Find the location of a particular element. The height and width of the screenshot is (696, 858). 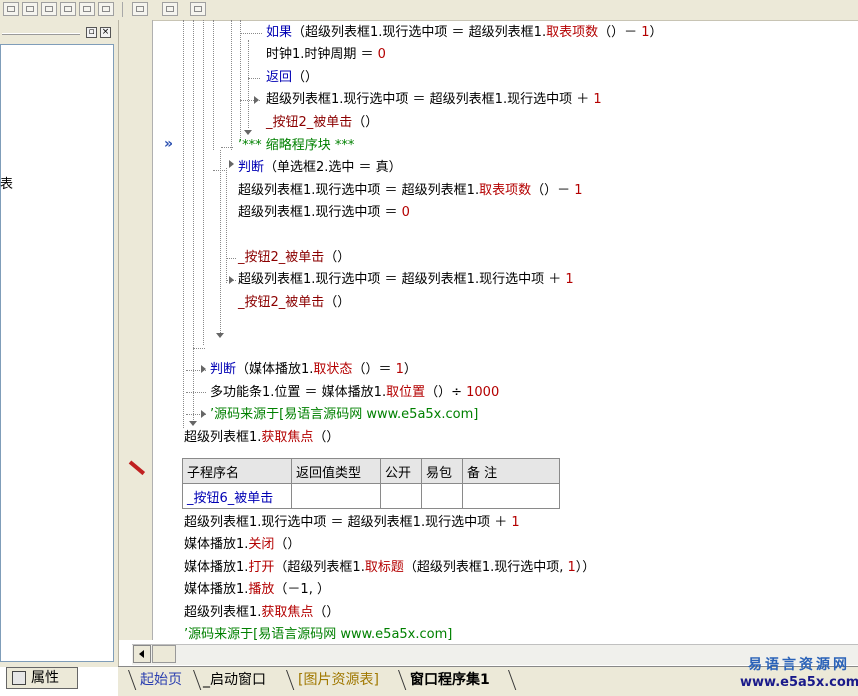

code-line: 返回（） is located at coordinates (292, 78).